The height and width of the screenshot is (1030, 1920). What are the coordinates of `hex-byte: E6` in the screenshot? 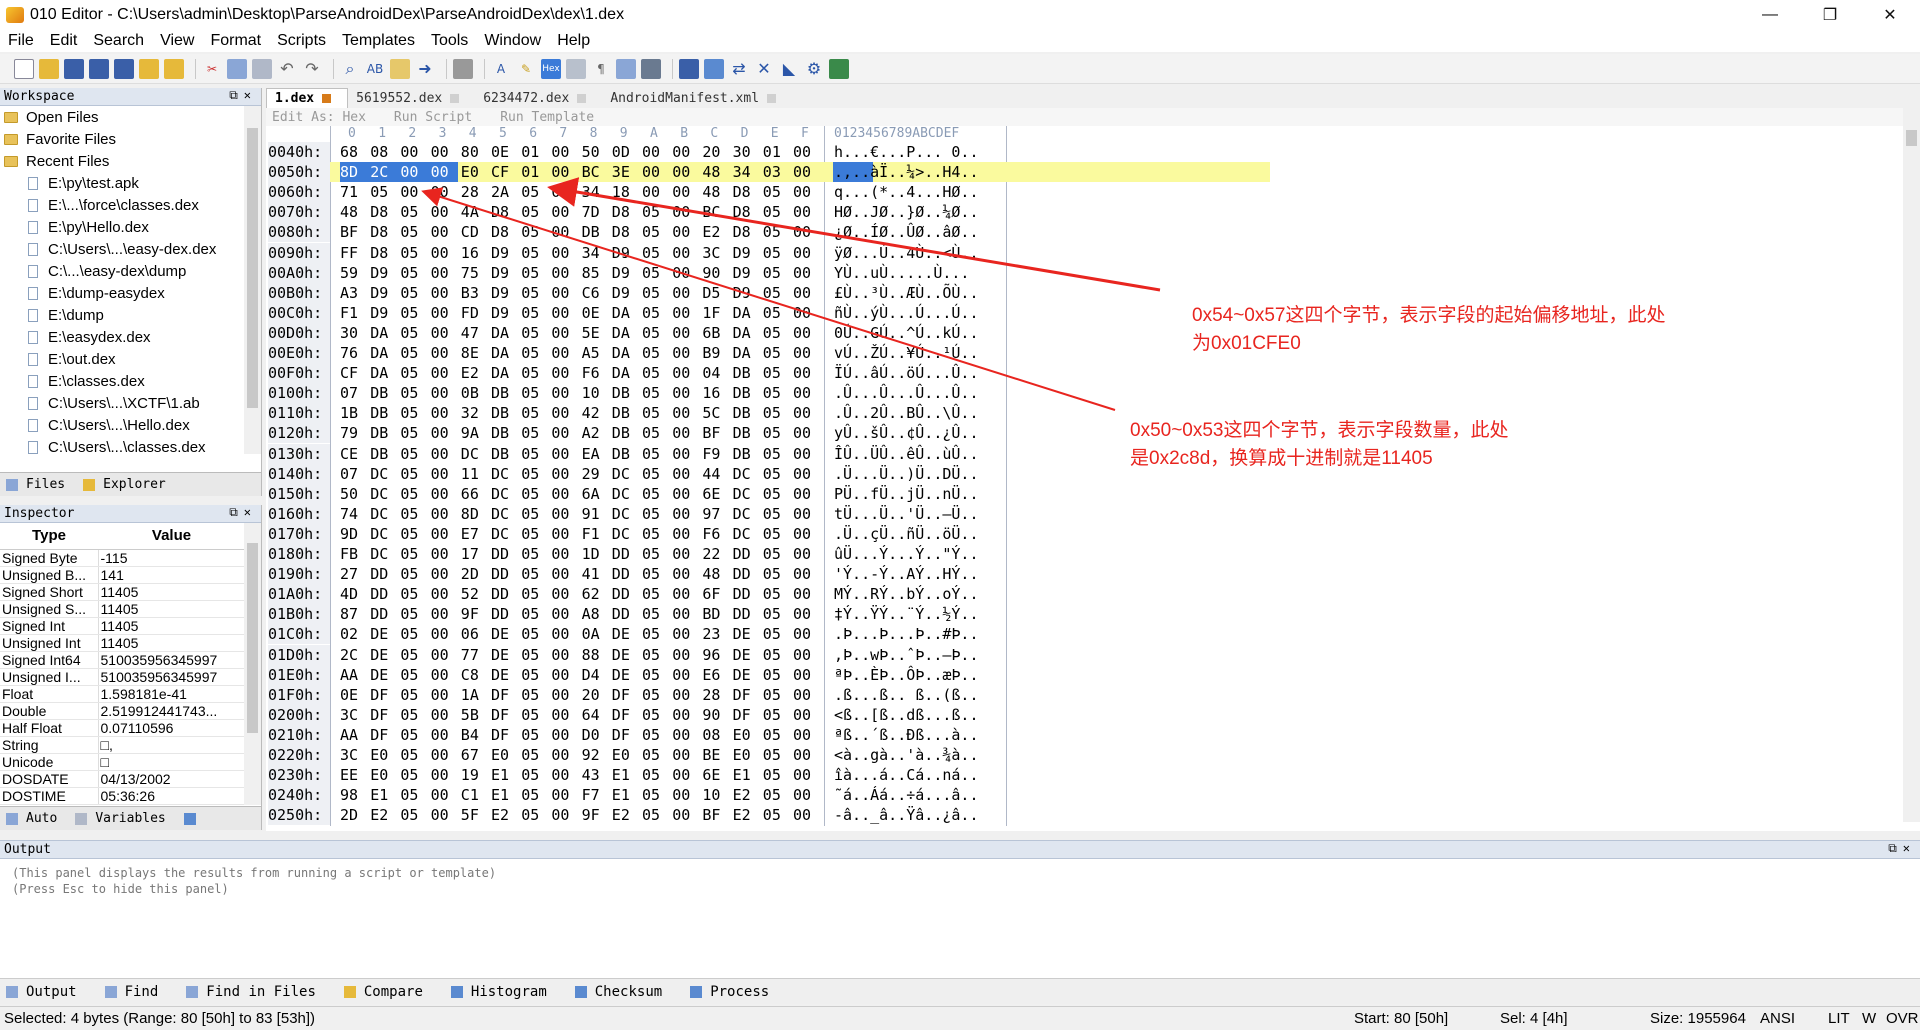 It's located at (717, 675).